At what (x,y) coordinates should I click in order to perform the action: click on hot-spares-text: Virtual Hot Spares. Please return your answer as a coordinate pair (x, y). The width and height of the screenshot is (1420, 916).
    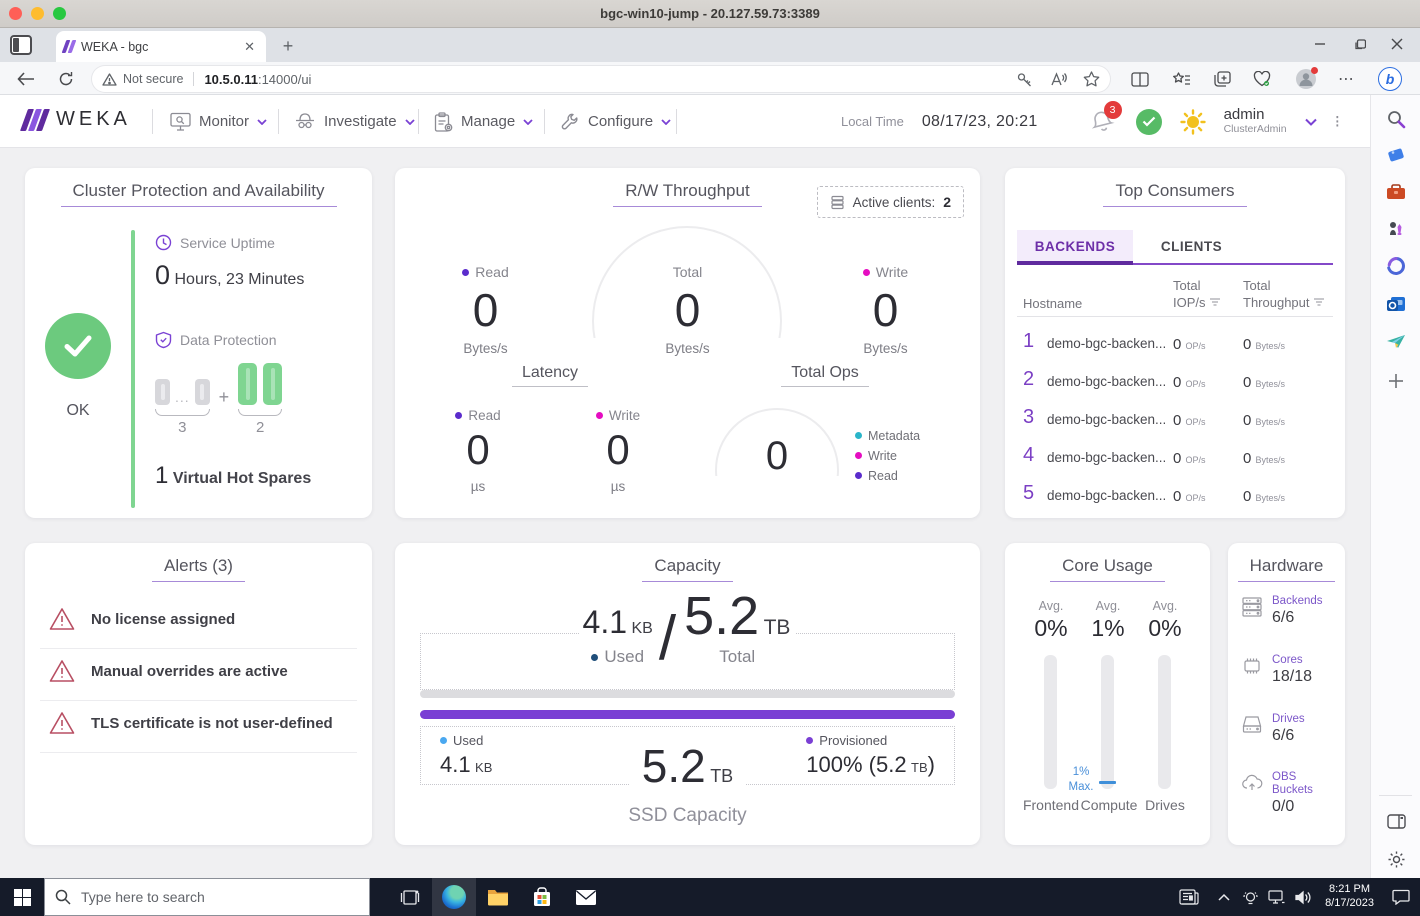
    Looking at the image, I should click on (242, 478).